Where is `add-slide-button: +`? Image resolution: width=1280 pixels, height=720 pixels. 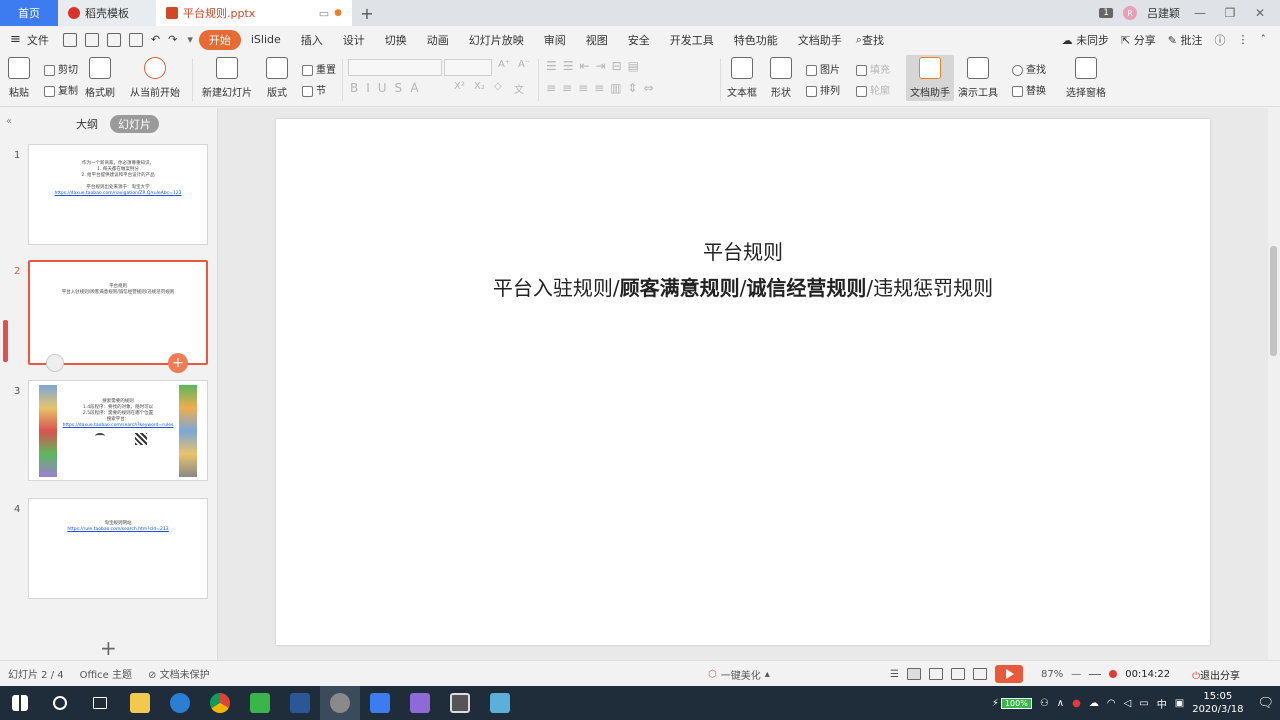 add-slide-button: + is located at coordinates (108, 648).